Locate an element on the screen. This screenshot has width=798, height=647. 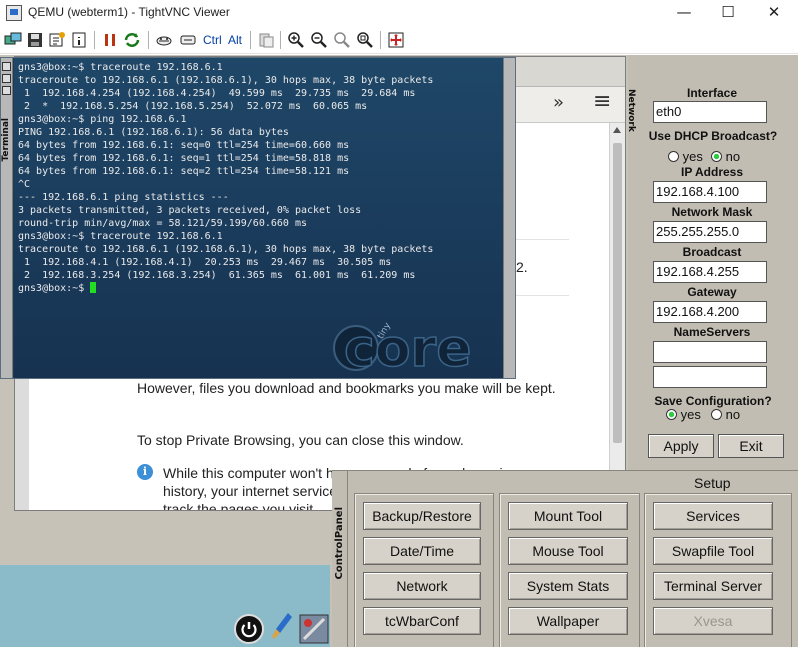
control-panel-titlebar: ControlPanel is located at coordinates (340, 559).